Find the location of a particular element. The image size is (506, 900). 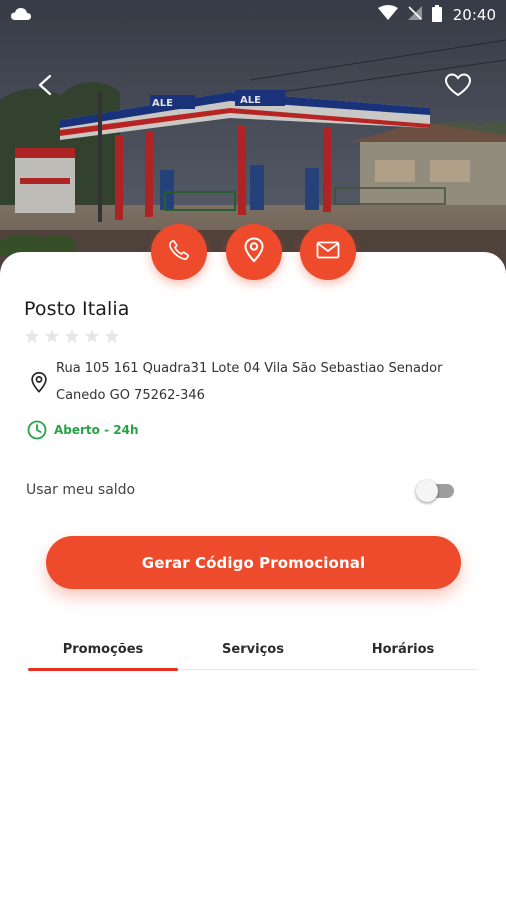

clock-icon is located at coordinates (37, 430).